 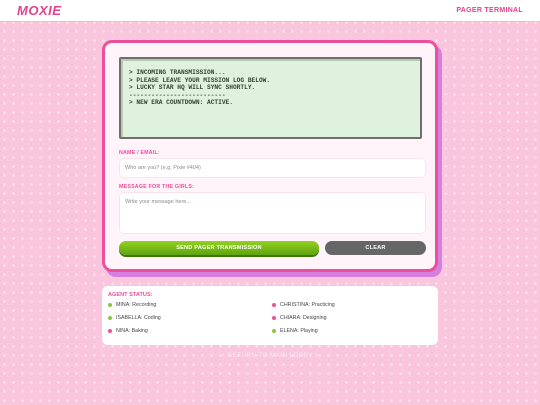 What do you see at coordinates (130, 295) in the screenshot?
I see `agent-status-title: AGENT STATUS:` at bounding box center [130, 295].